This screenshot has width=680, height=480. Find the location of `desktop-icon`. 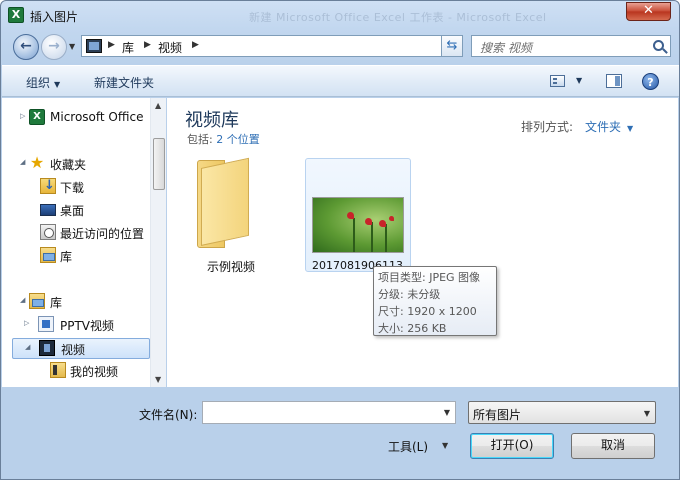

desktop-icon is located at coordinates (48, 210).